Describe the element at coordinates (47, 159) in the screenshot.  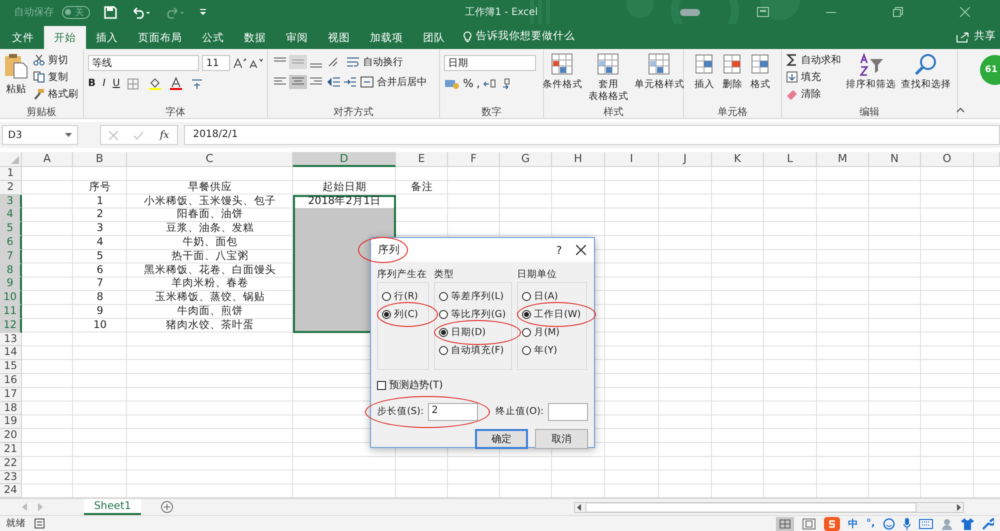
I see `column-header: A` at that location.